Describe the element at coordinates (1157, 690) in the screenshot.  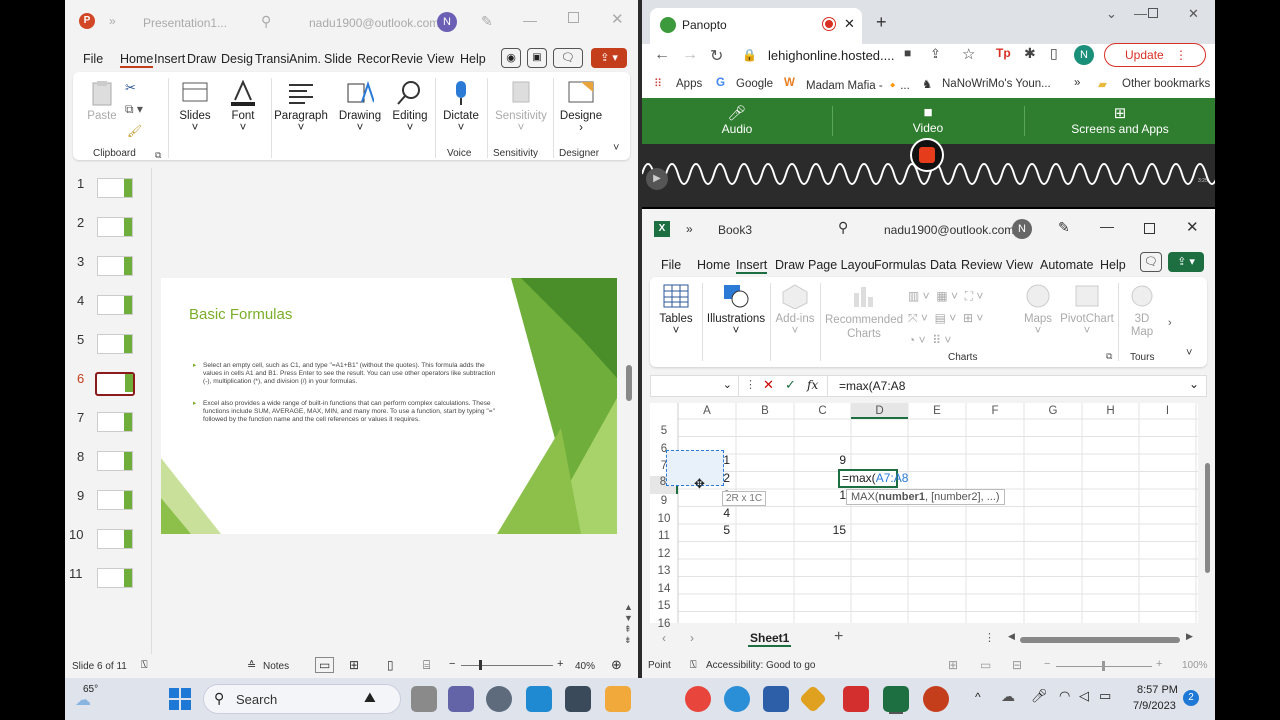
I see `clock-time: 8:57 PM` at that location.